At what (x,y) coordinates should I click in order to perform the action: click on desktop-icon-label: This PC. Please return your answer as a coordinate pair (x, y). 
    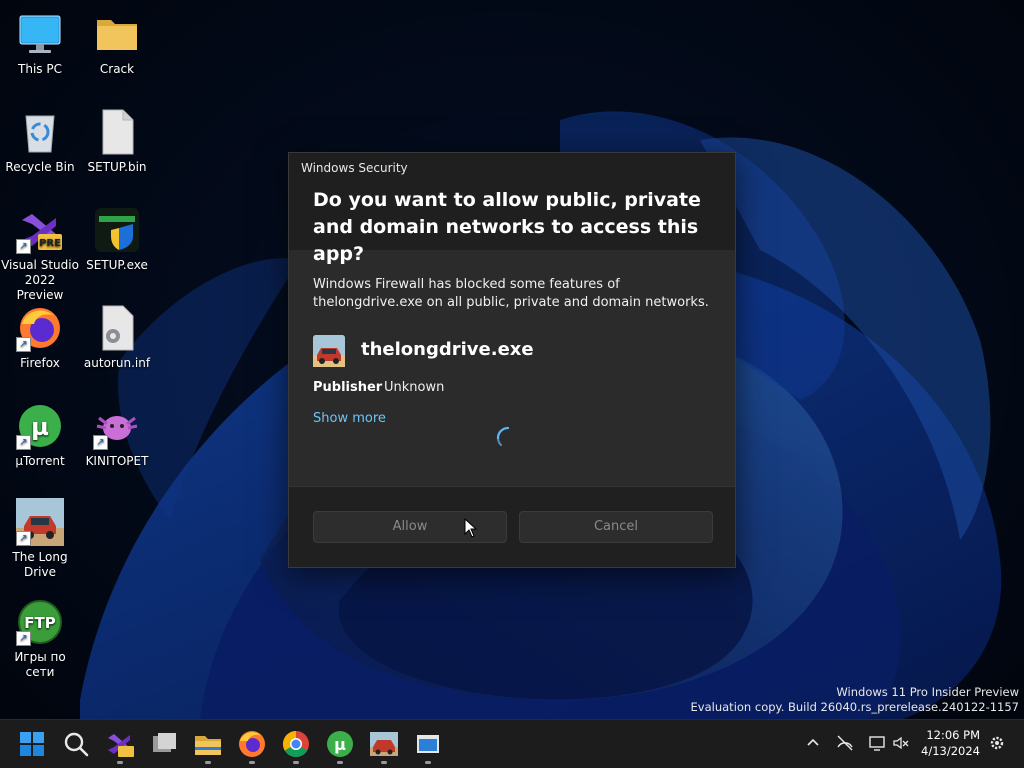
    Looking at the image, I should click on (40, 69).